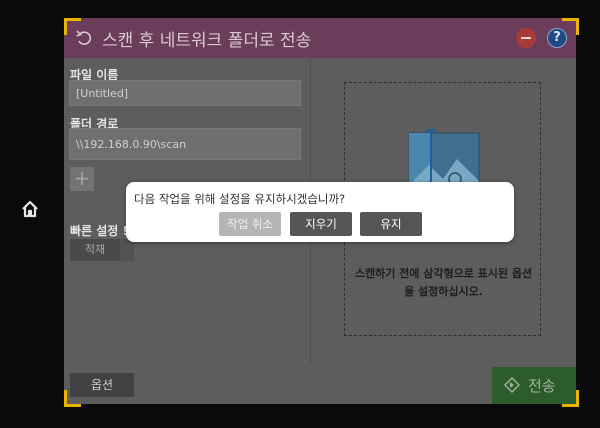 The width and height of the screenshot is (600, 428). I want to click on focus-corner-bottom-left, so click(72, 398).